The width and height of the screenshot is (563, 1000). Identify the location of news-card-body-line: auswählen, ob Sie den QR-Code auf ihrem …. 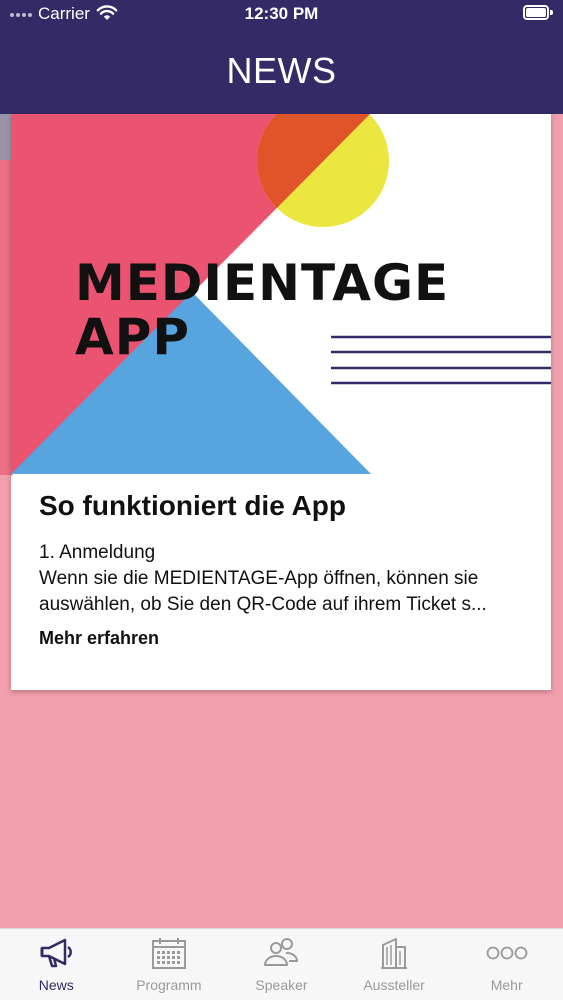
(263, 604).